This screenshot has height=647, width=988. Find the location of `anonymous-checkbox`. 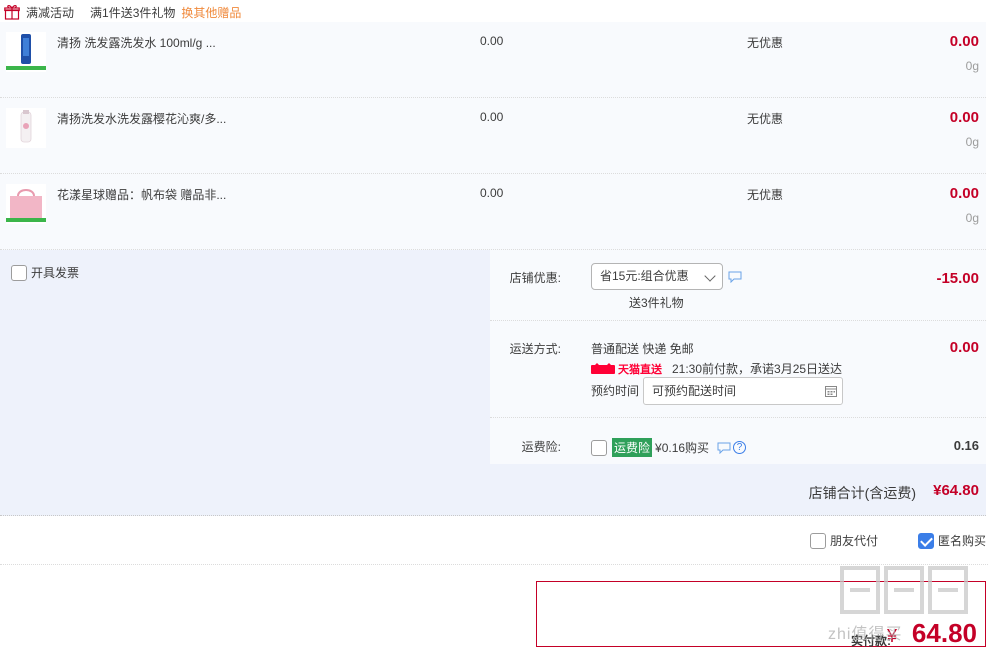

anonymous-checkbox is located at coordinates (926, 540).